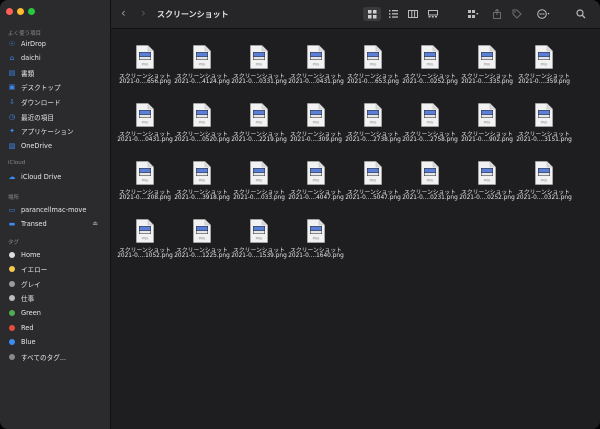 The image size is (600, 429). Describe the element at coordinates (47, 132) in the screenshot. I see `sidebar-item-label: アプリケーション` at that location.